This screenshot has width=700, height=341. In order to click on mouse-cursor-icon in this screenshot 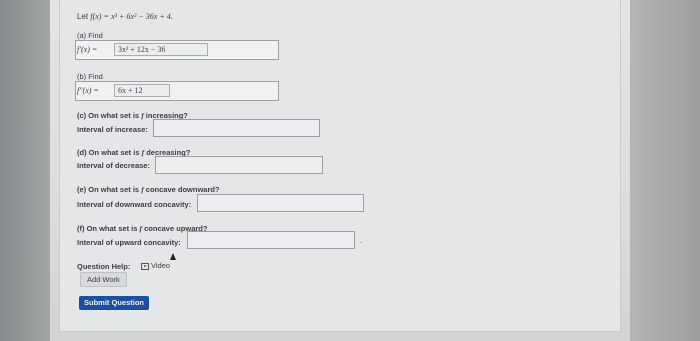, I will do `click(173, 256)`.